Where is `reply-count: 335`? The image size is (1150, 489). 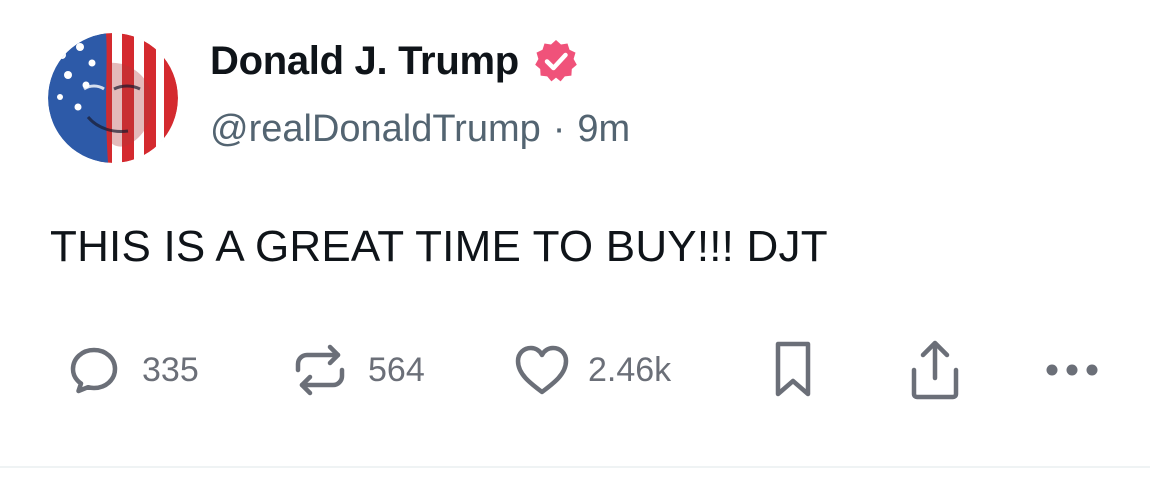 reply-count: 335 is located at coordinates (170, 369).